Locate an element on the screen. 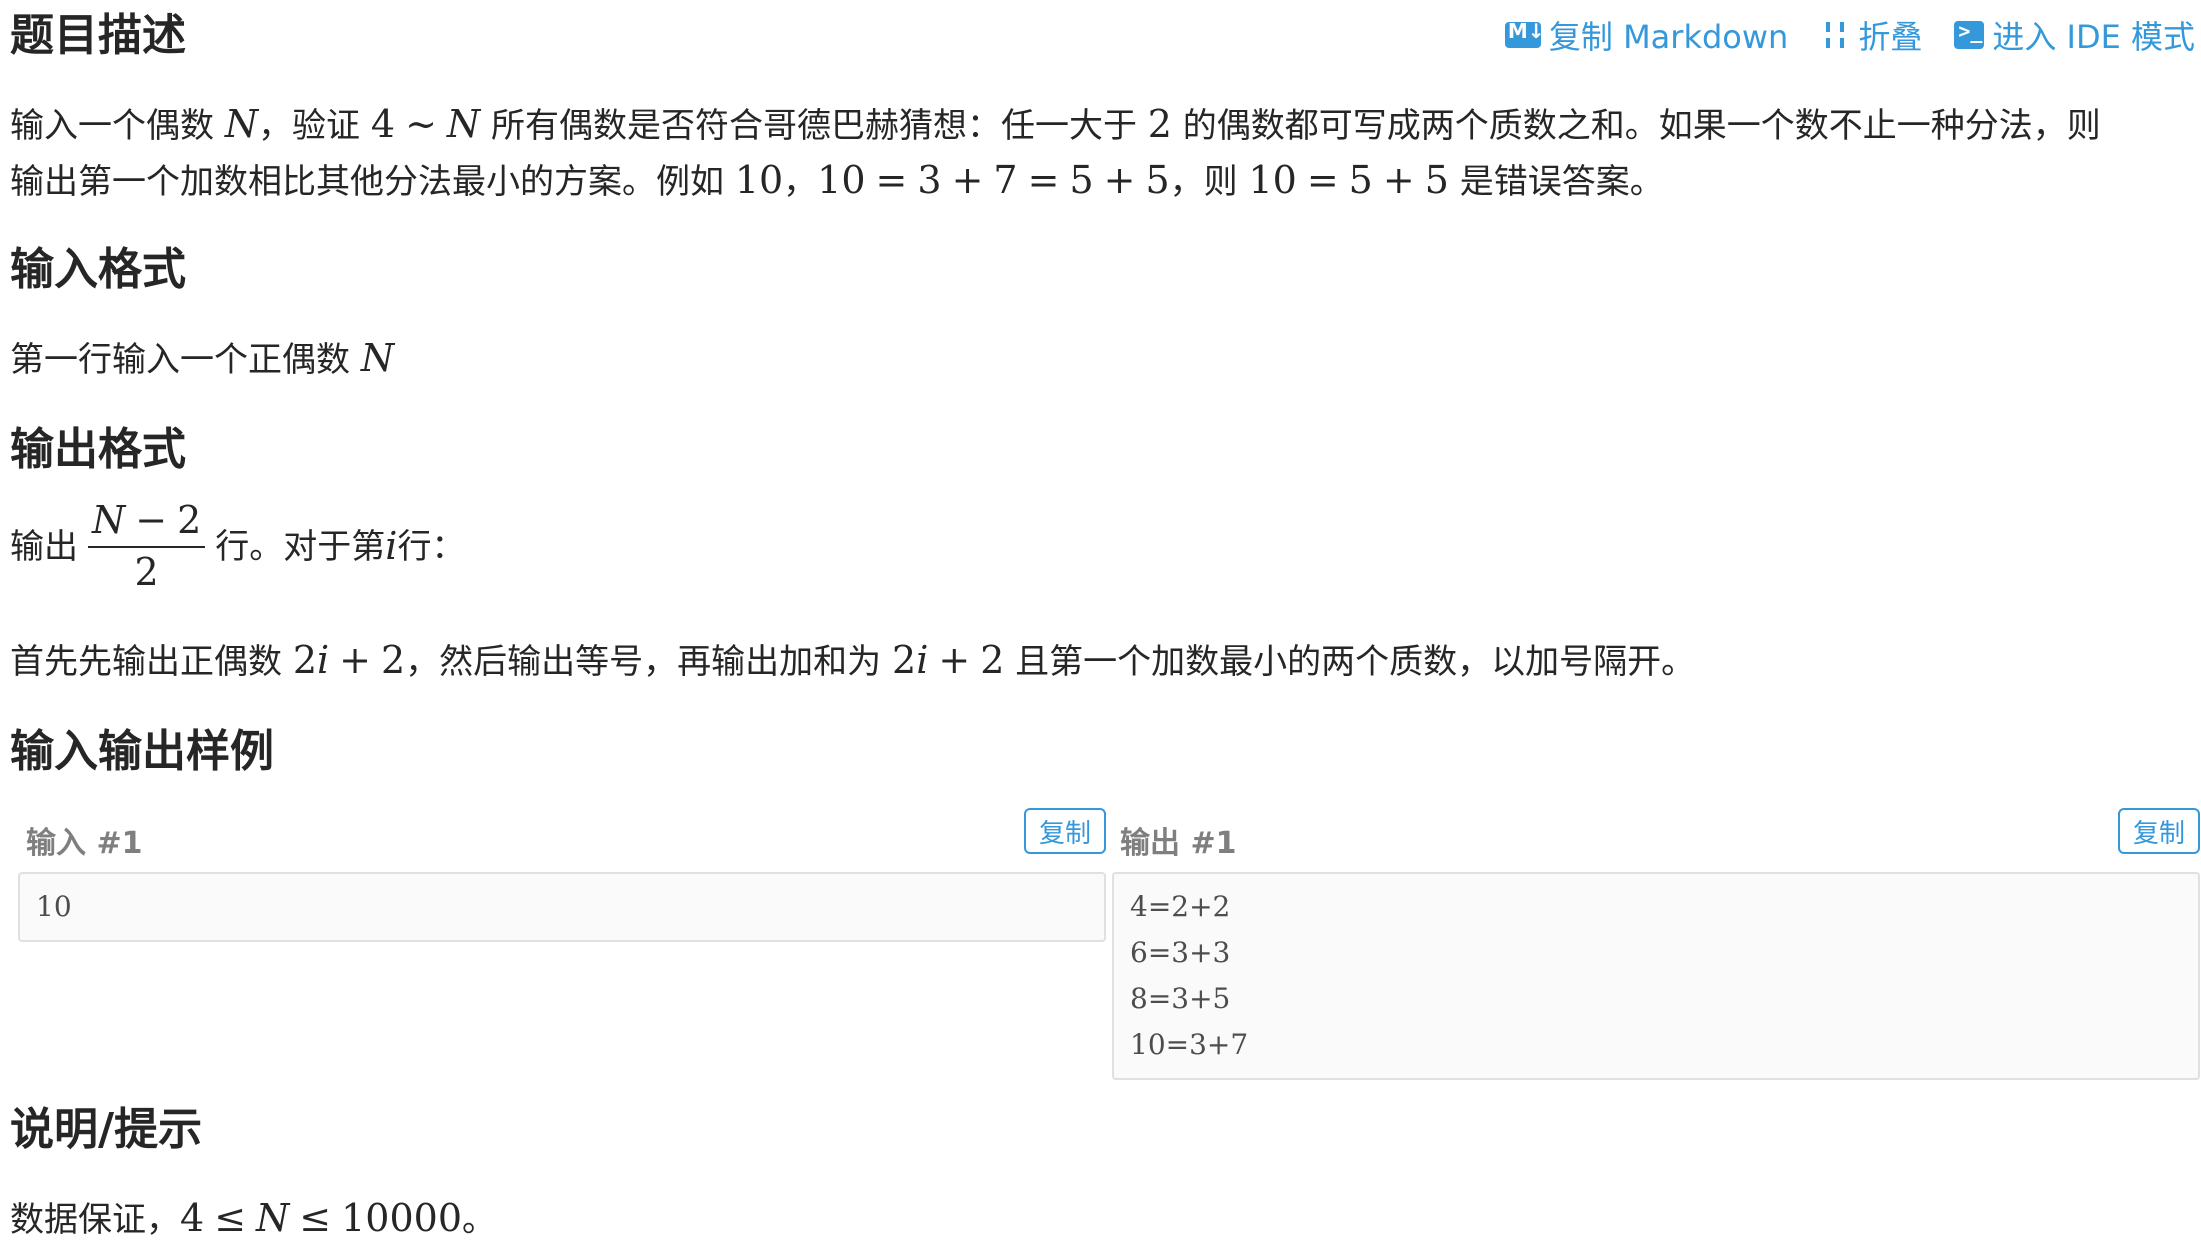 This screenshot has width=2201, height=1249. text: ，验证 is located at coordinates (314, 126).